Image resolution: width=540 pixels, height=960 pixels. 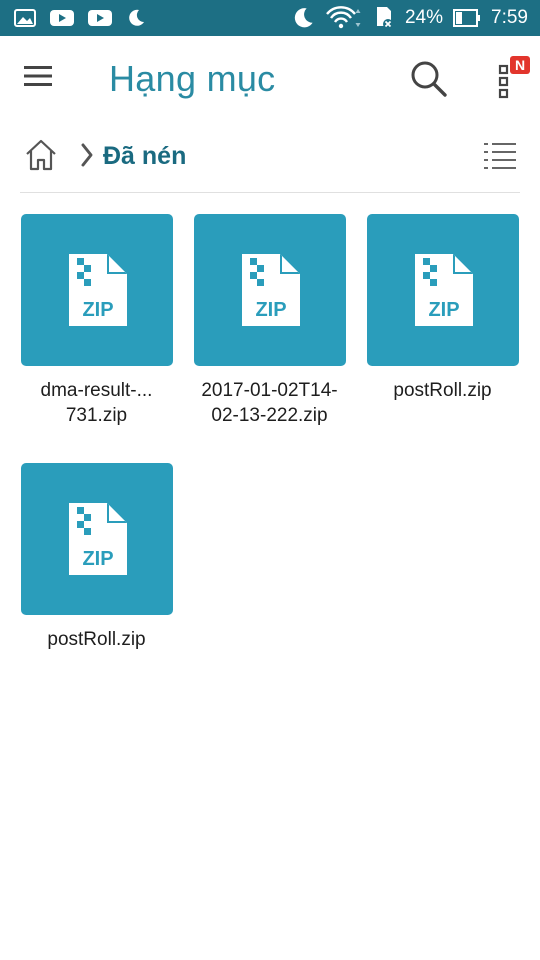 I want to click on battery-icon, so click(x=467, y=18).